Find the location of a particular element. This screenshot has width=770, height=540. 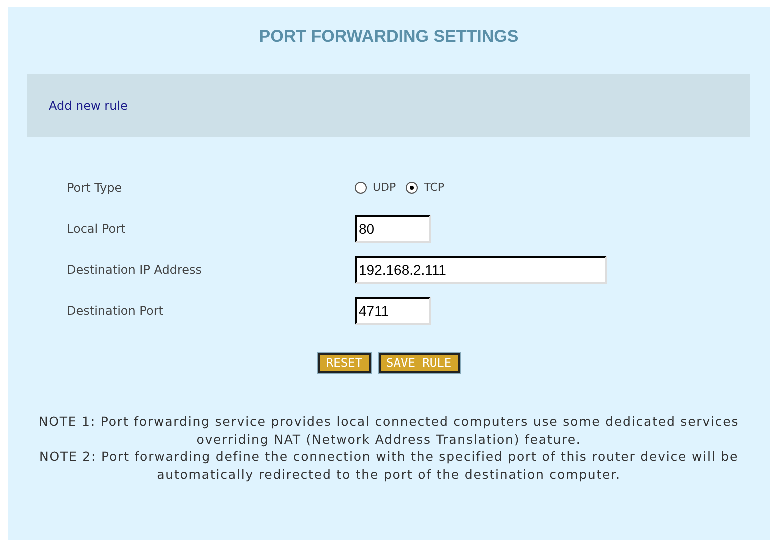

page-title: PORT FORWARDING SETTINGS is located at coordinates (389, 37).